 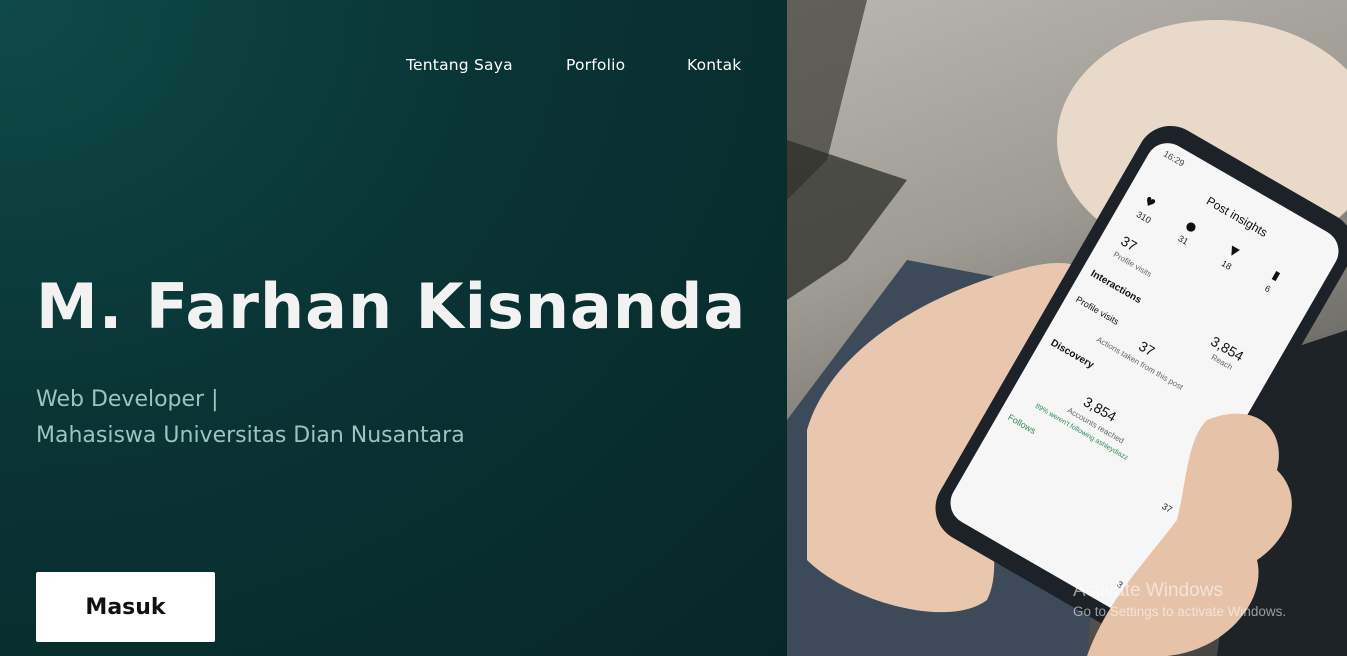 I want to click on nav-tentang-saya-link: Tentang Saya, so click(x=459, y=65).